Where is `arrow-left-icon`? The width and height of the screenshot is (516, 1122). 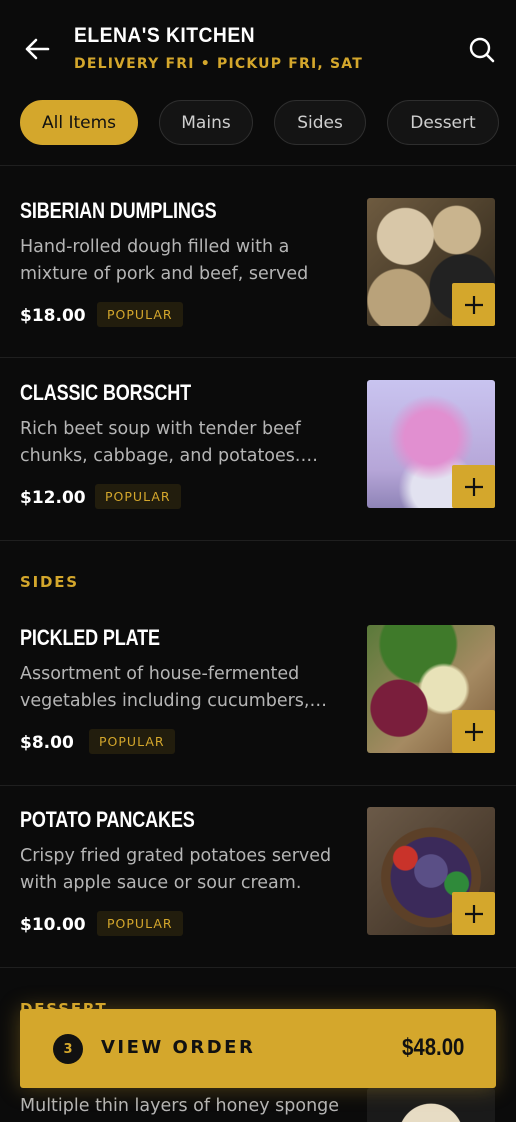 arrow-left-icon is located at coordinates (37, 49).